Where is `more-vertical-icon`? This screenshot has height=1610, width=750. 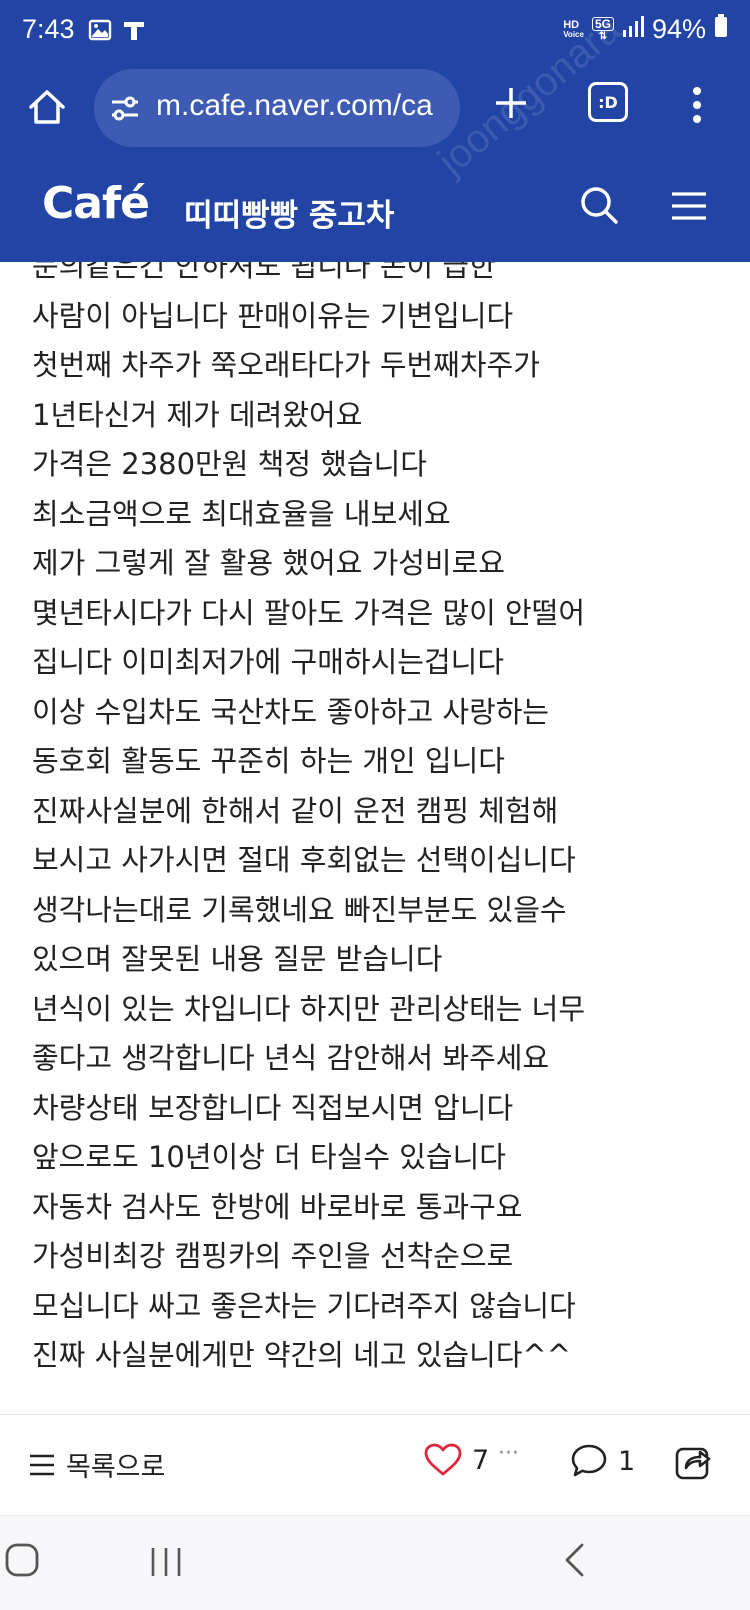 more-vertical-icon is located at coordinates (697, 105).